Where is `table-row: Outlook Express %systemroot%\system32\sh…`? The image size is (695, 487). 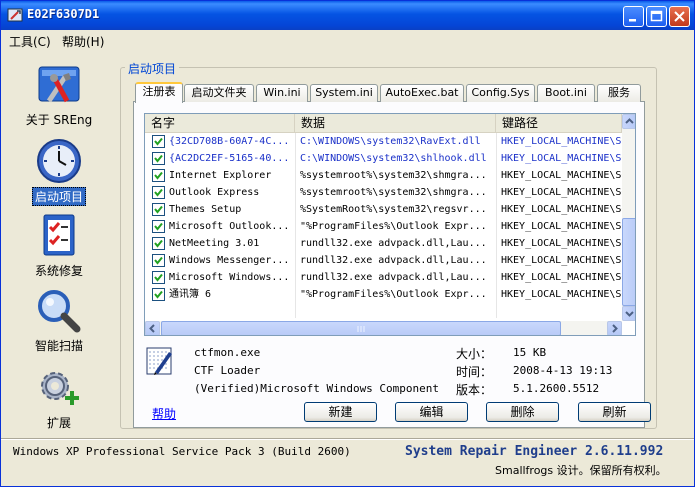
table-row: Outlook Express %systemroot%\system32\sh… is located at coordinates (385, 192).